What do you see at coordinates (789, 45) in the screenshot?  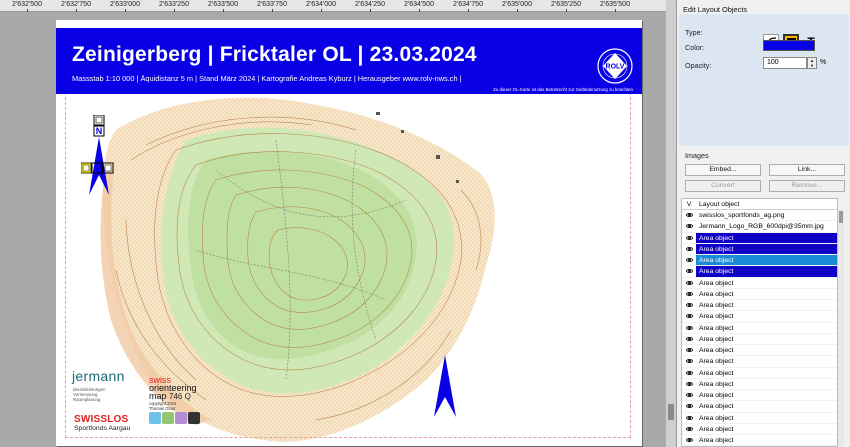 I see `color-swatch` at bounding box center [789, 45].